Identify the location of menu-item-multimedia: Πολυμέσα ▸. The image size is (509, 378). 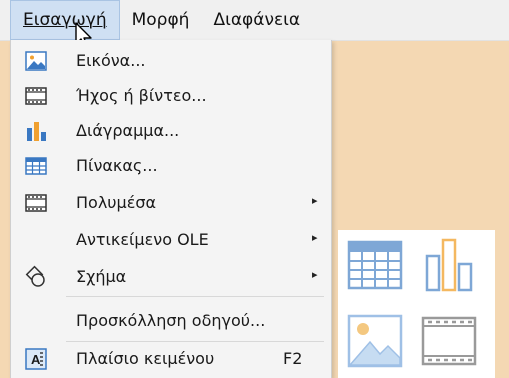
(171, 203).